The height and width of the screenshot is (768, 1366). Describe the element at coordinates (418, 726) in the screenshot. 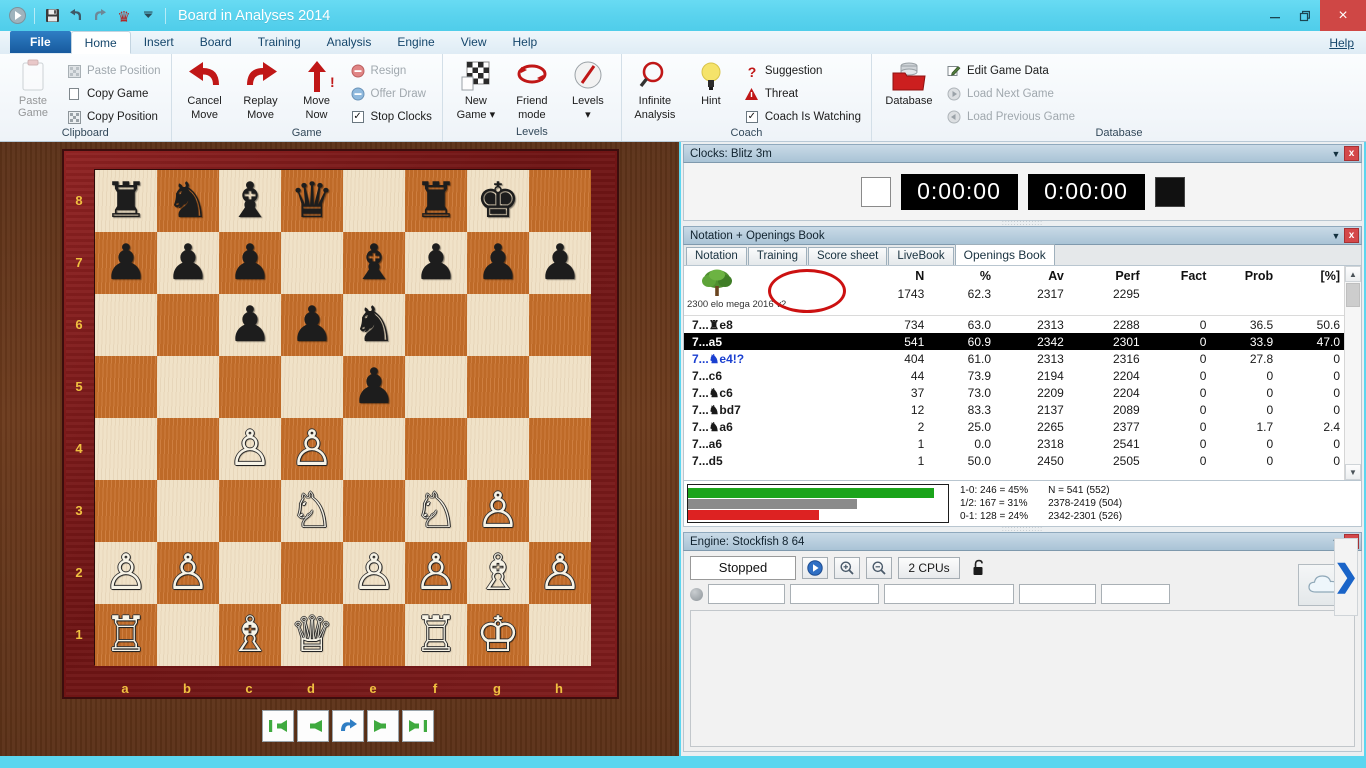

I see `nav-go-end-button` at that location.